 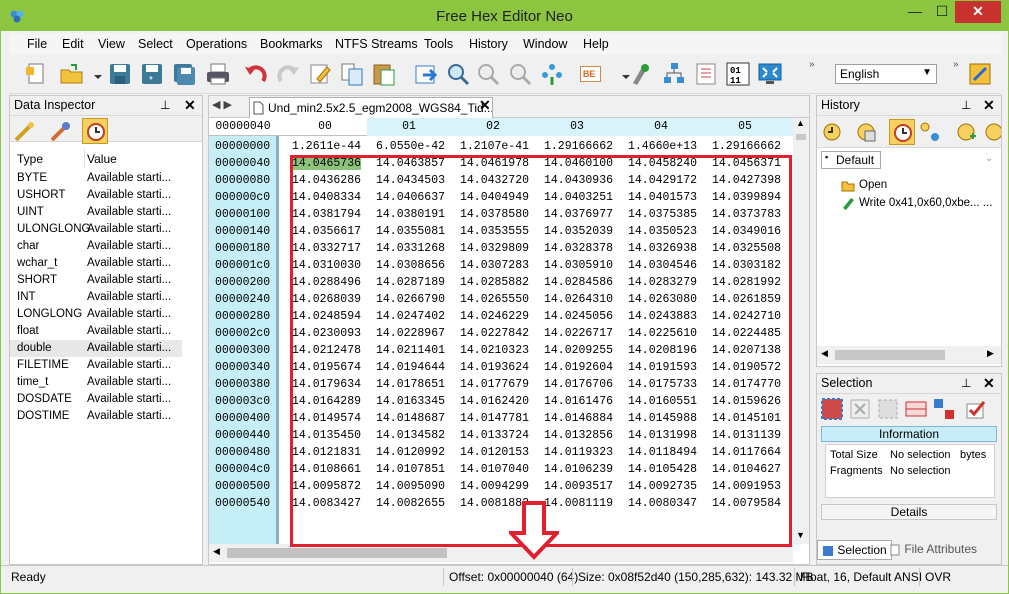 I want to click on data-cell: 14.0093517, so click(x=578, y=486).